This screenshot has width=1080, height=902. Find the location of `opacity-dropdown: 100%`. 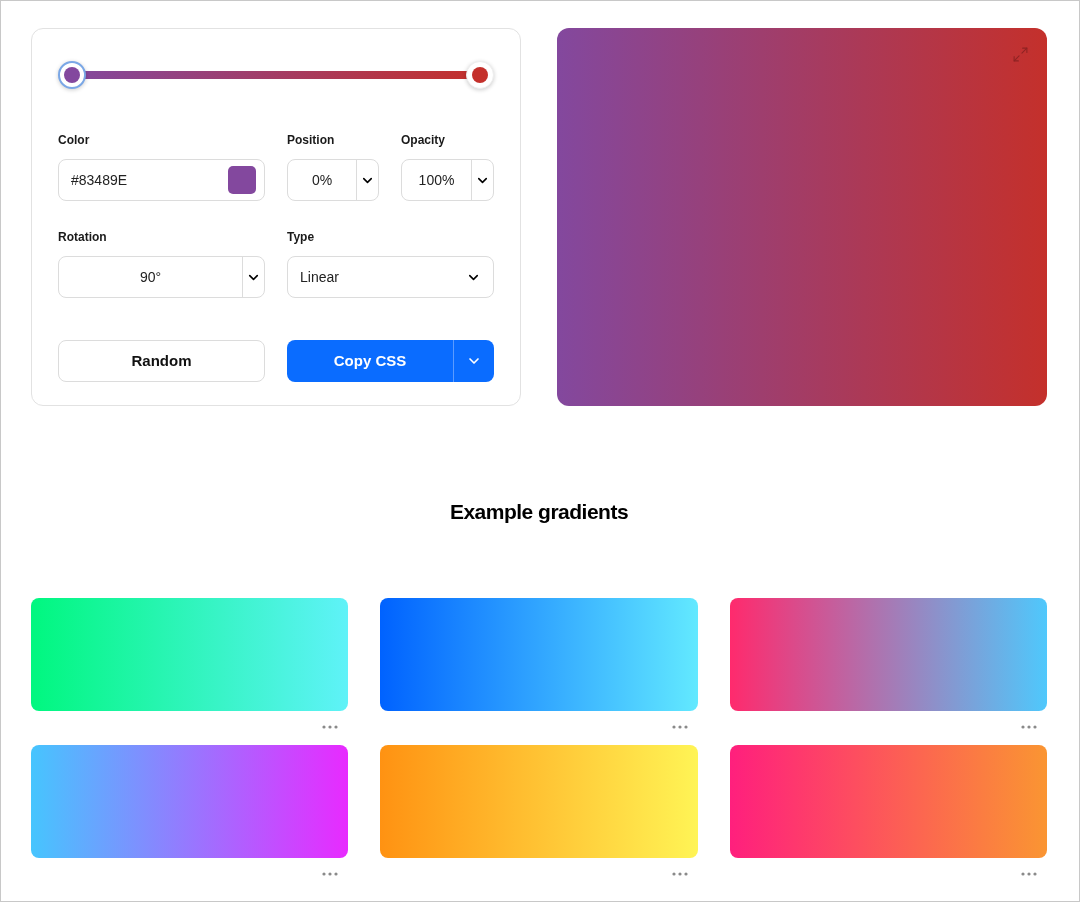

opacity-dropdown: 100% is located at coordinates (447, 180).